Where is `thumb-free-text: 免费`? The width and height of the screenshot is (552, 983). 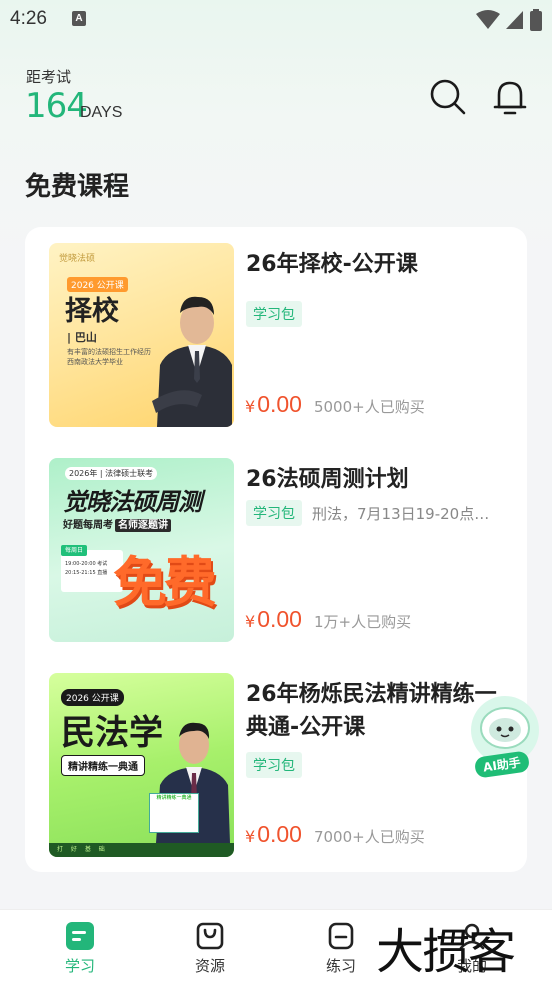
thumb-free-text: 免费 is located at coordinates (165, 582).